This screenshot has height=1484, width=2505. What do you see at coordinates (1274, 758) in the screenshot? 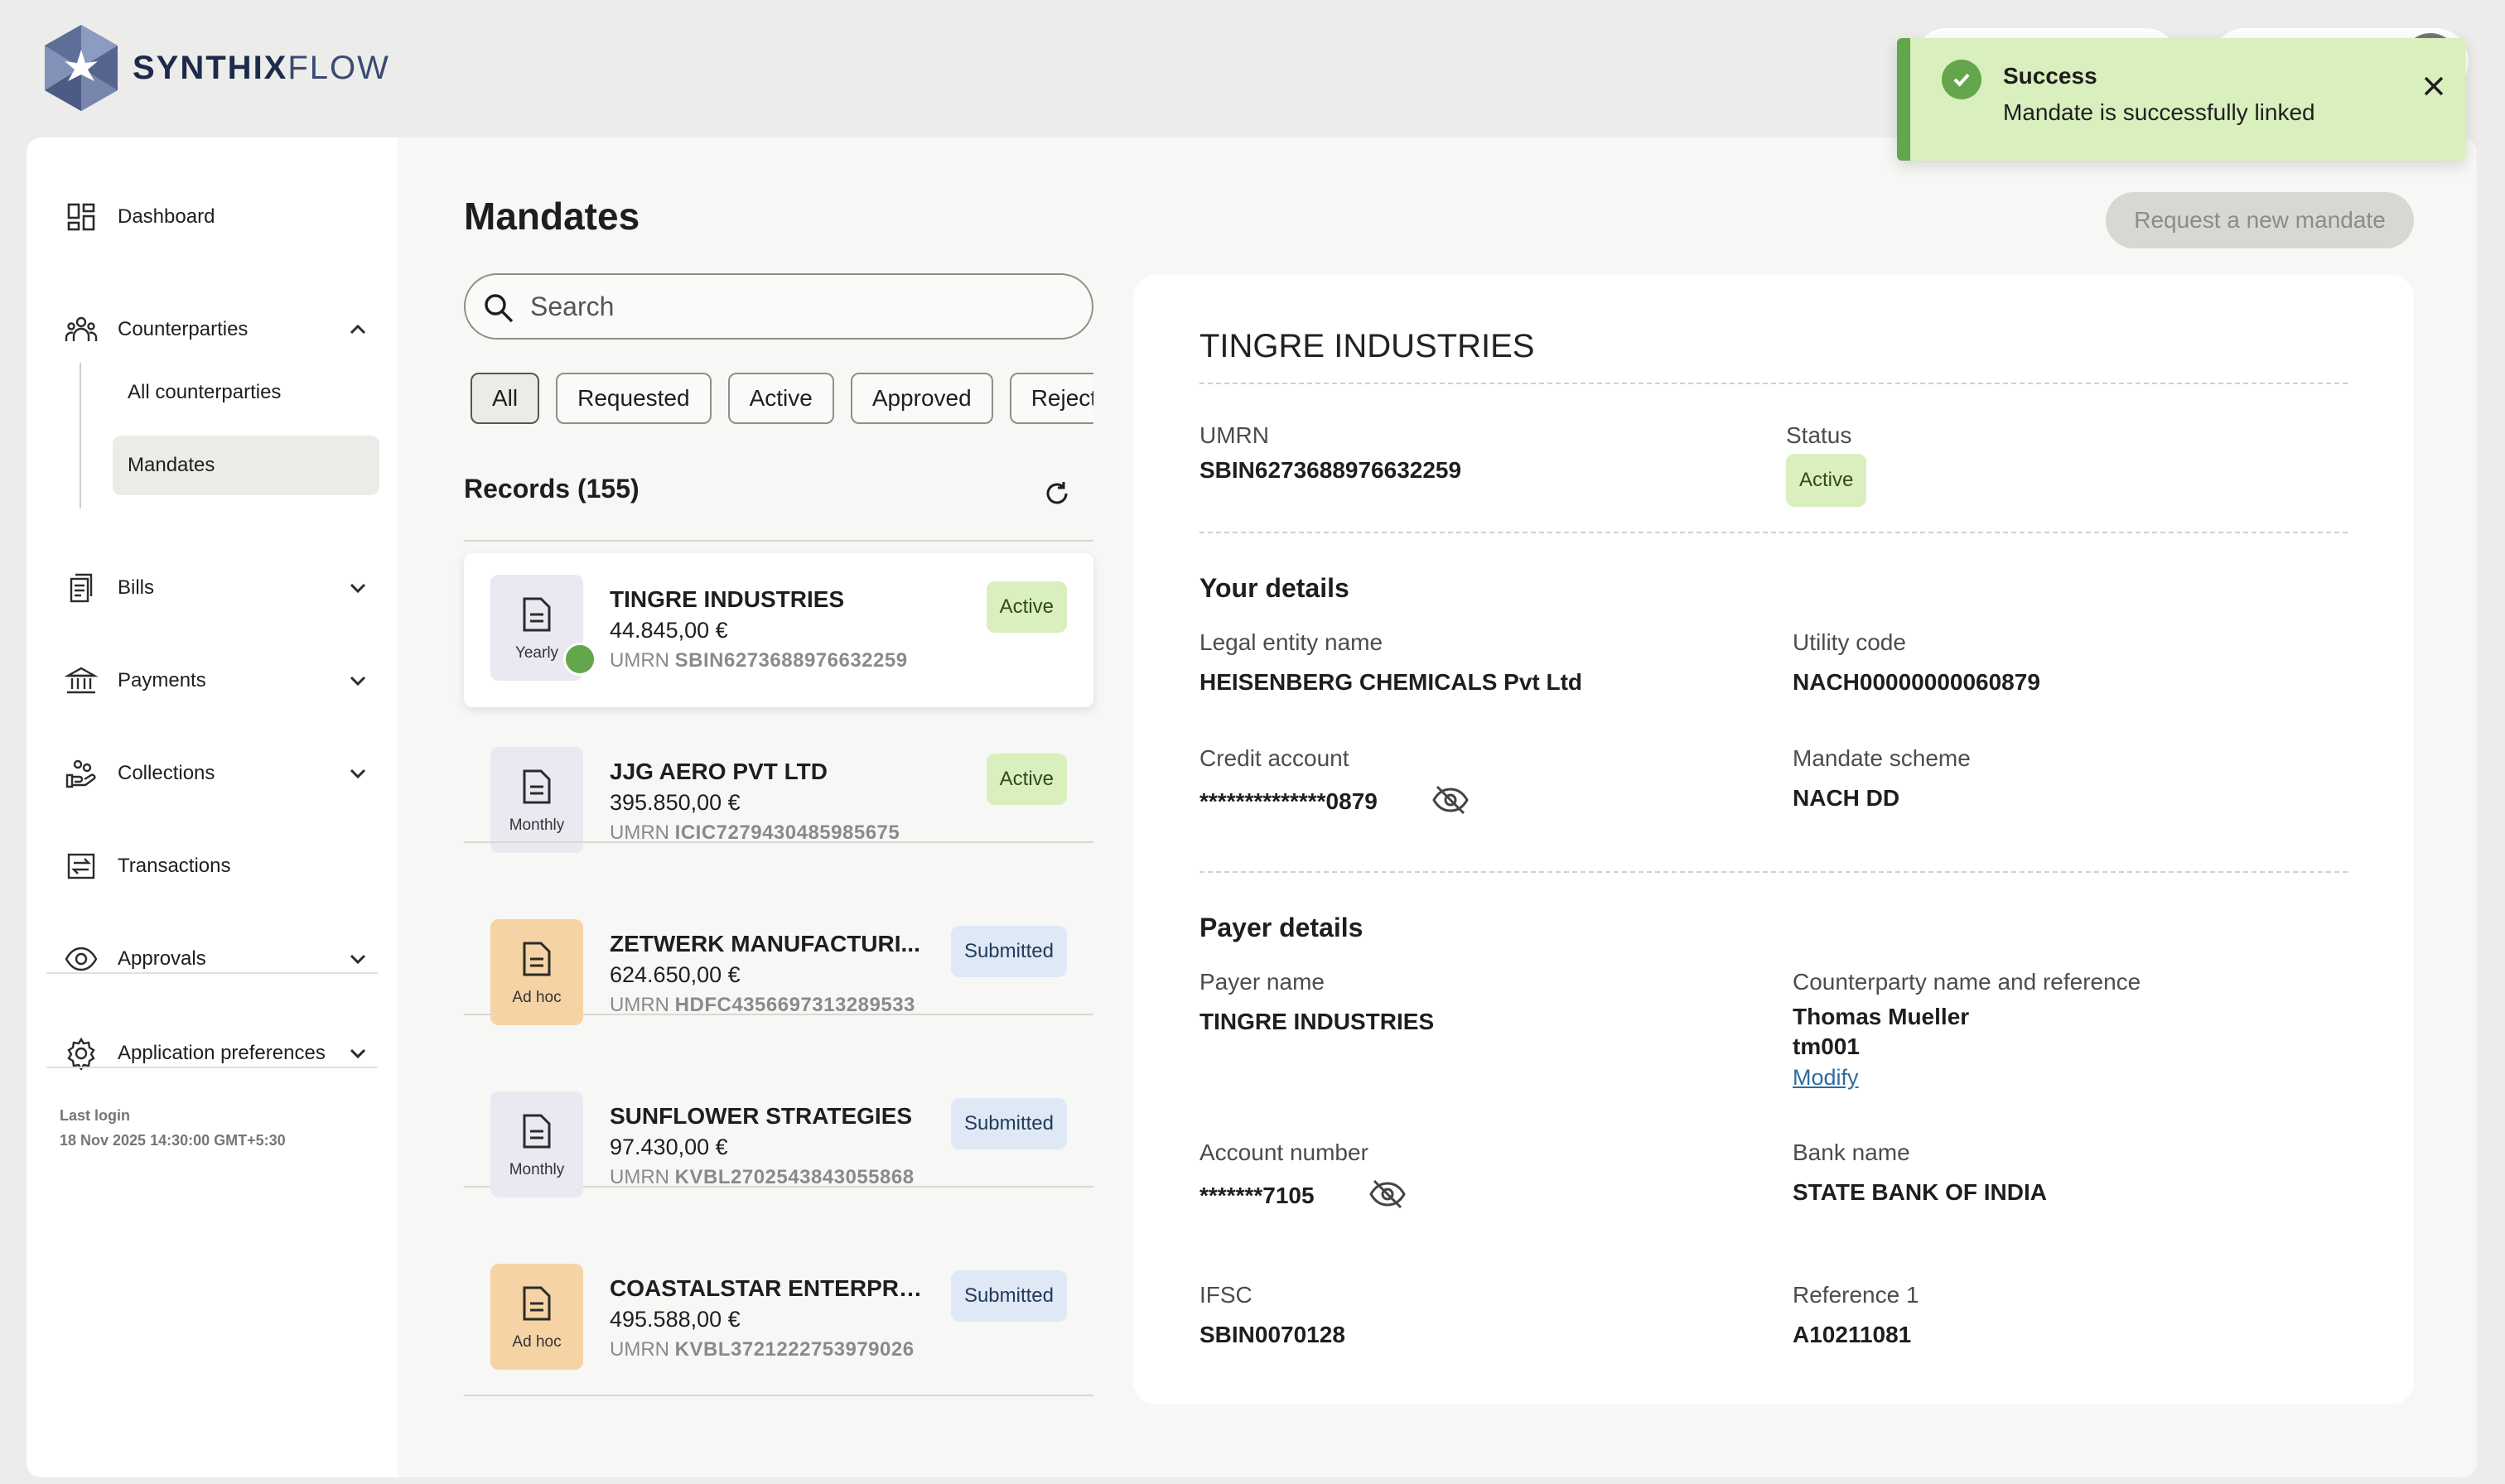
I see `credit-account-label: Credit account` at bounding box center [1274, 758].